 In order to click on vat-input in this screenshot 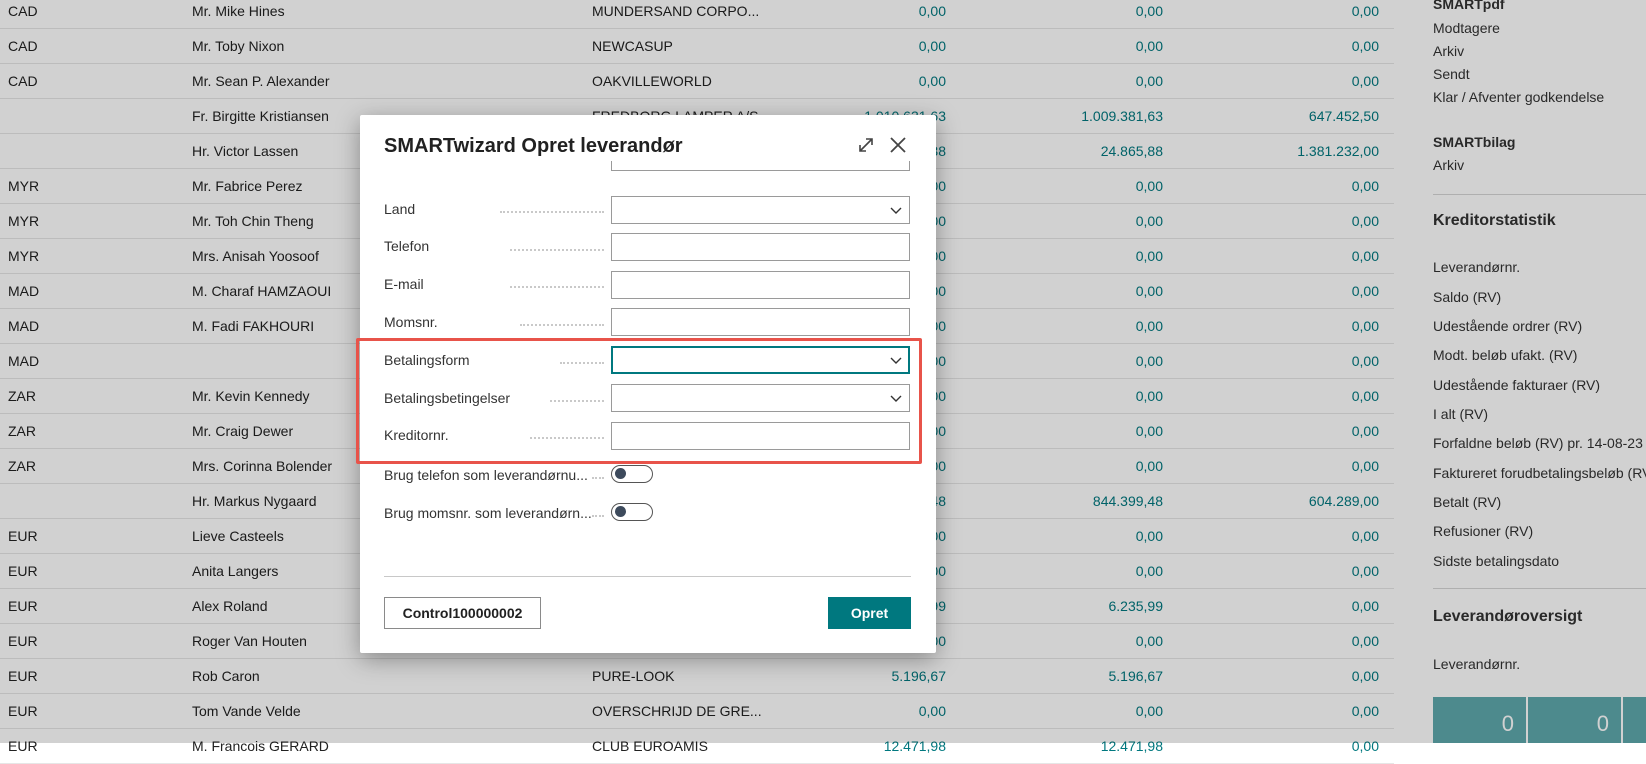, I will do `click(760, 322)`.